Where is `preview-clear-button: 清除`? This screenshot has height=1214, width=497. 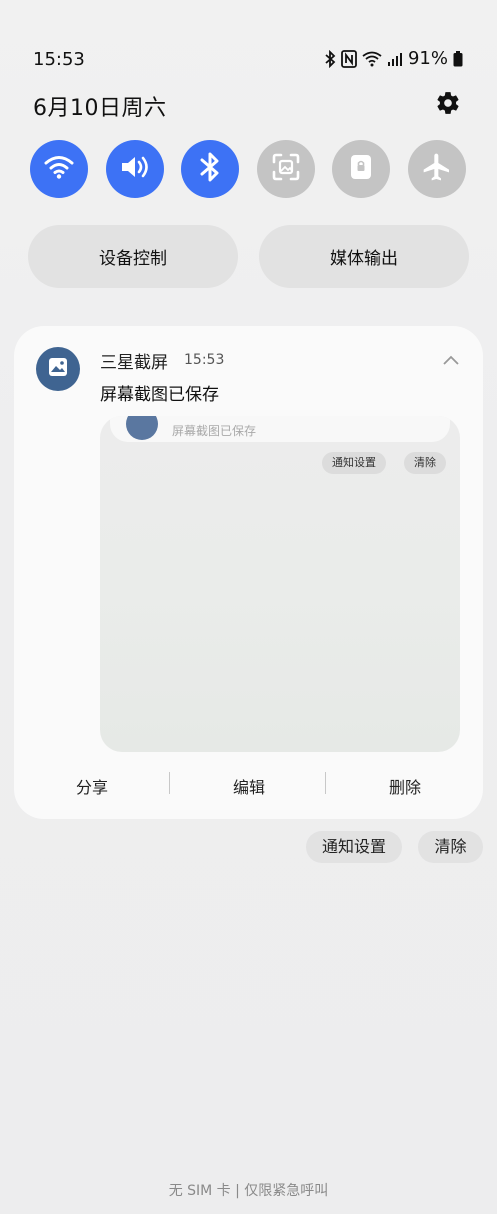
preview-clear-button: 清除 is located at coordinates (425, 463).